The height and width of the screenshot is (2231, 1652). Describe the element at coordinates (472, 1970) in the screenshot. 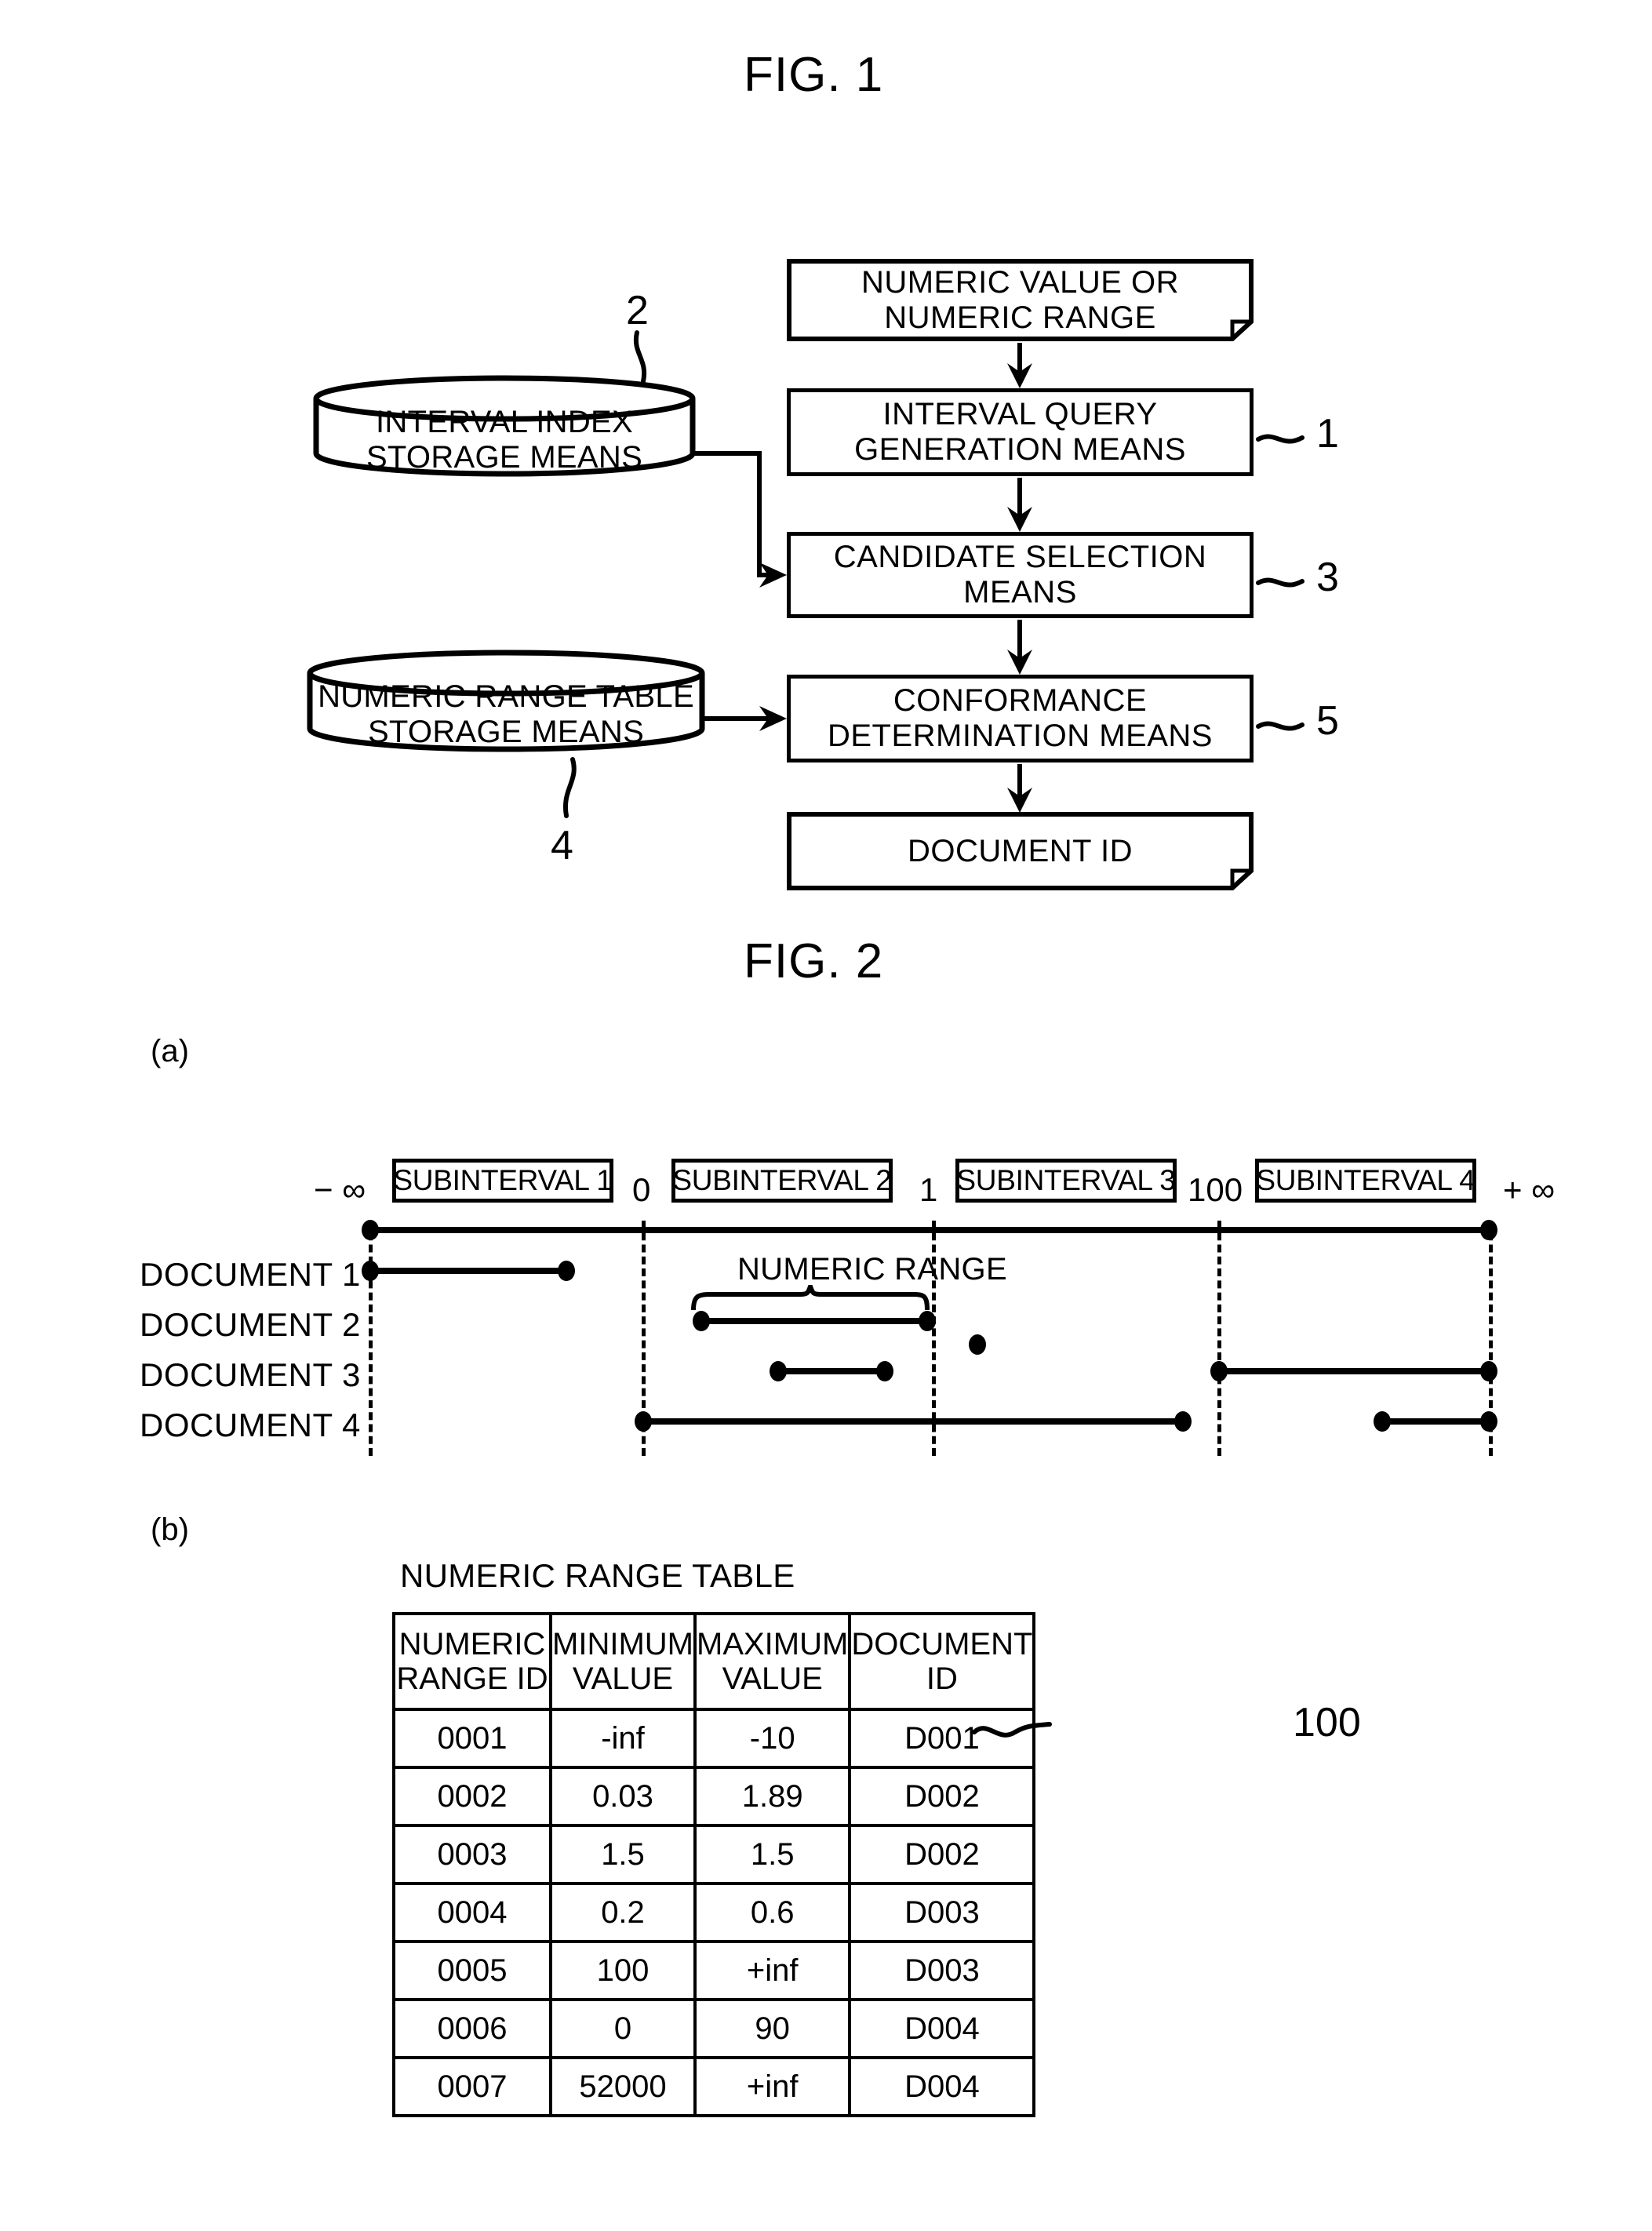

I see `cell-range-id: 0005` at that location.